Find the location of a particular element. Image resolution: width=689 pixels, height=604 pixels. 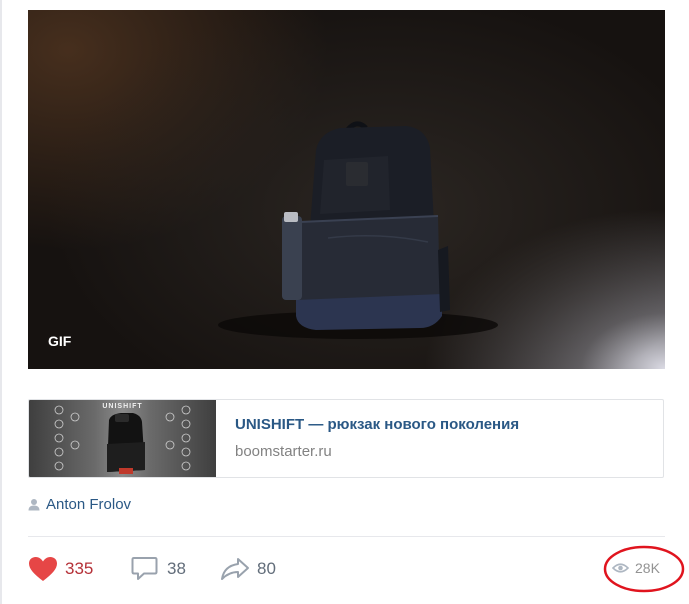

comment-button: 38 is located at coordinates (158, 569).